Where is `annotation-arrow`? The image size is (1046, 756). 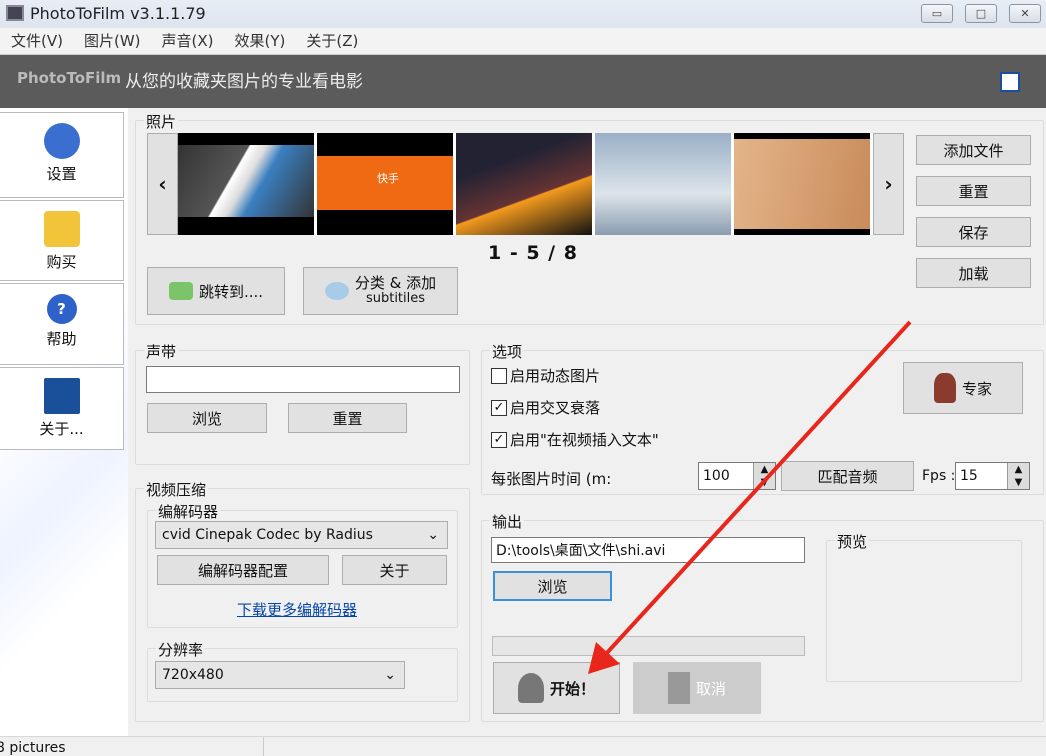
annotation-arrow is located at coordinates (750, 497).